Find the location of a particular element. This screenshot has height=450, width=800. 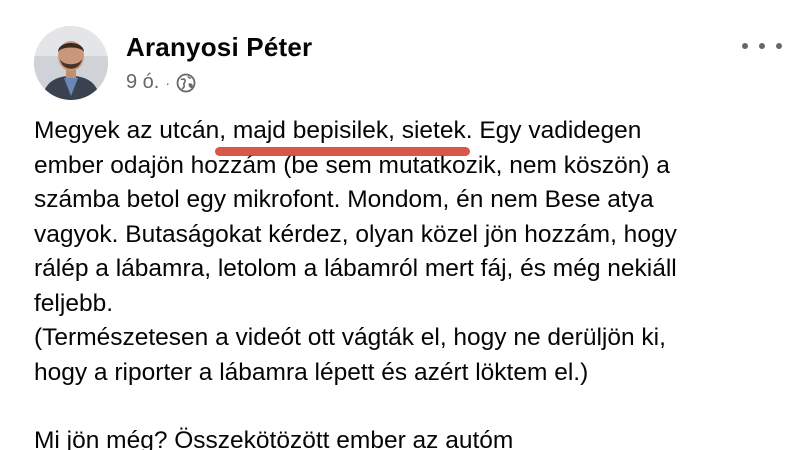

post-header: Aranyosi Péter 9 ó. · is located at coordinates (173, 63).